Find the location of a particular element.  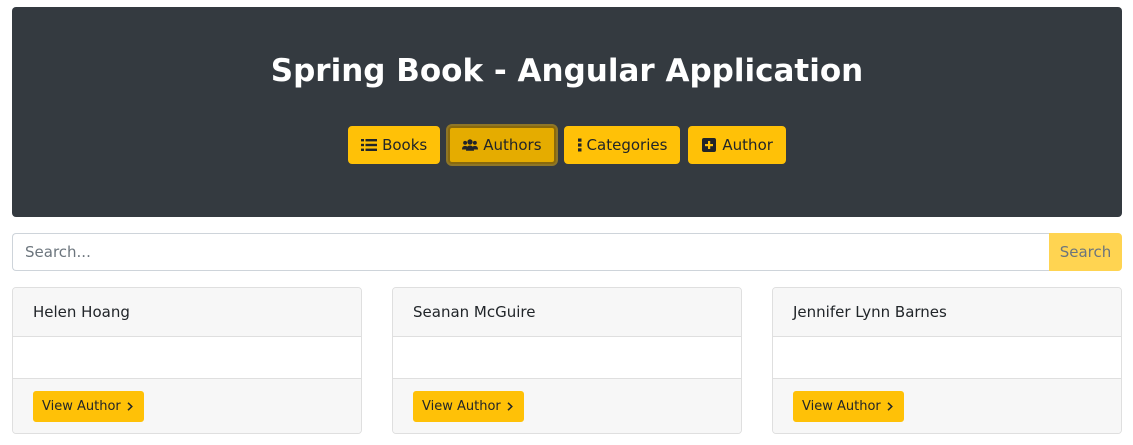

add-author-button: Author is located at coordinates (737, 145).